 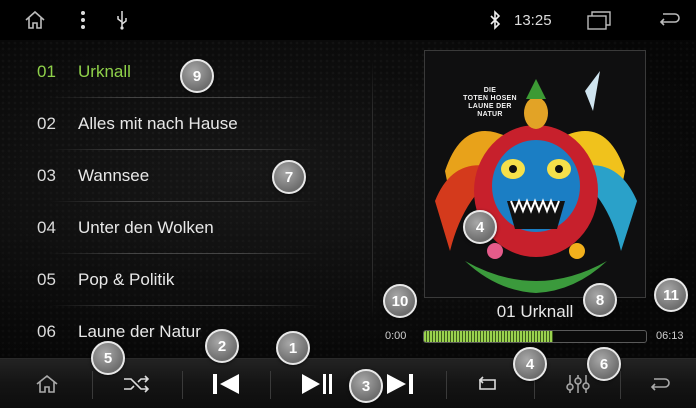 I want to click on next-icon, so click(x=400, y=384).